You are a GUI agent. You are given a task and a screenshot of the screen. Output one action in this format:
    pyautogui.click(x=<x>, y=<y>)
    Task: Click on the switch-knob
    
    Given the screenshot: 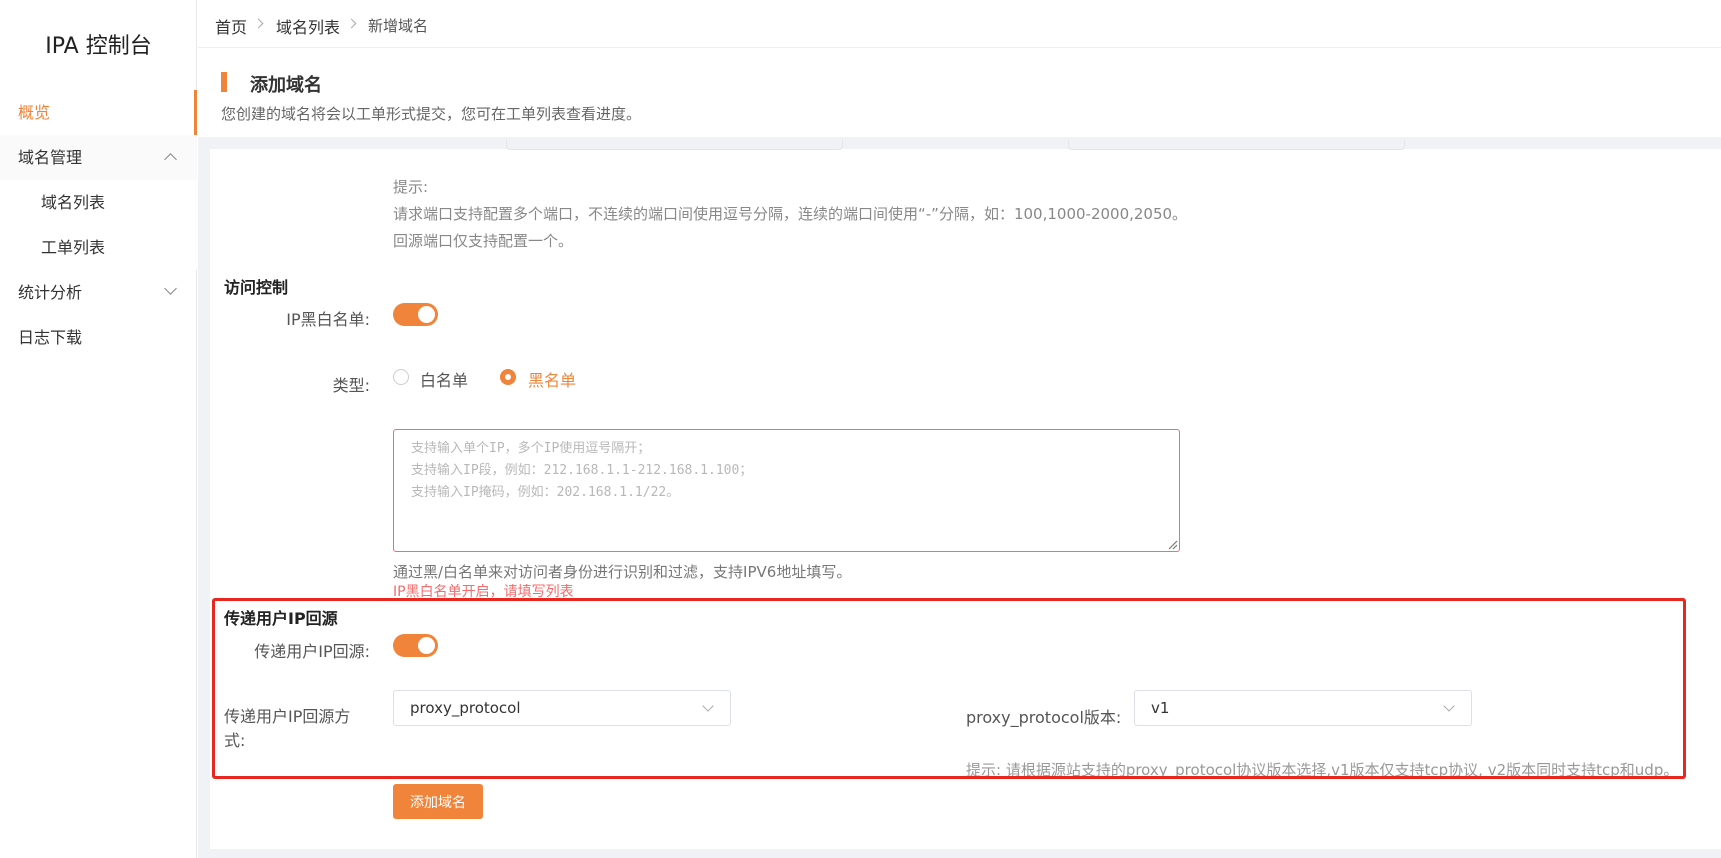 What is the action you would take?
    pyautogui.click(x=426, y=314)
    